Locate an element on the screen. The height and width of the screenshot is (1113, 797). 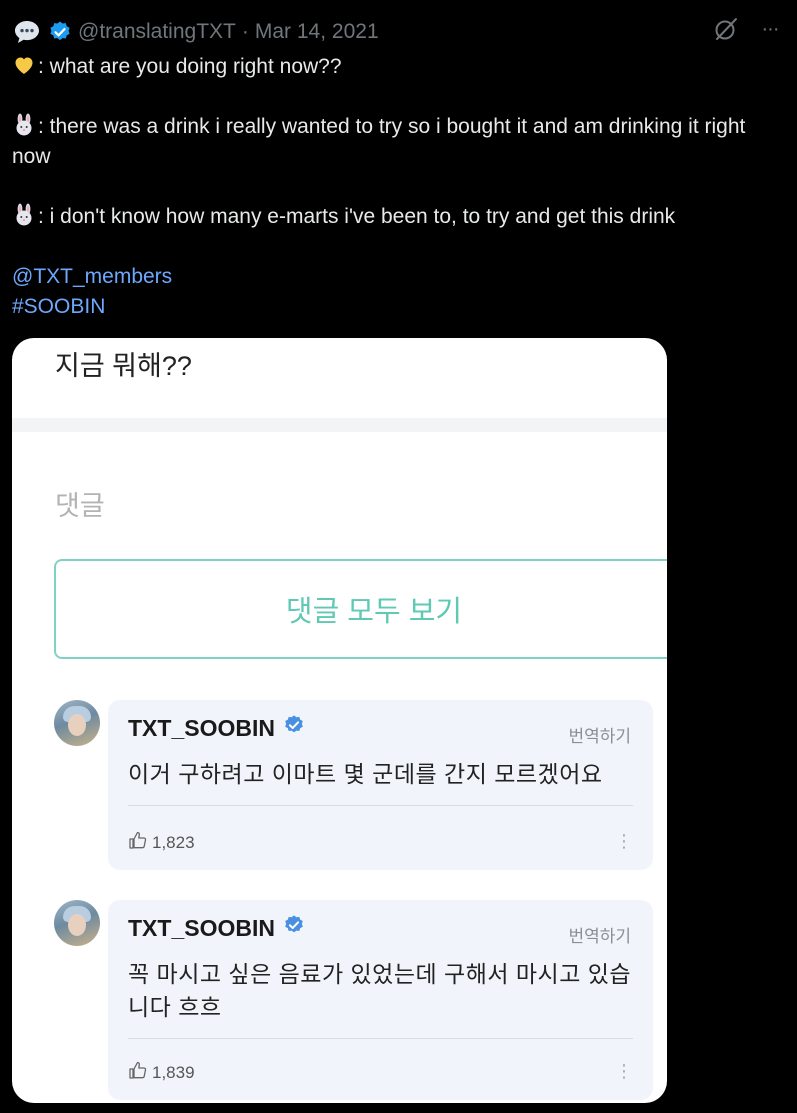
tweet-header: @translatingTXT · Mar 14, 2021 is located at coordinates (195, 32).